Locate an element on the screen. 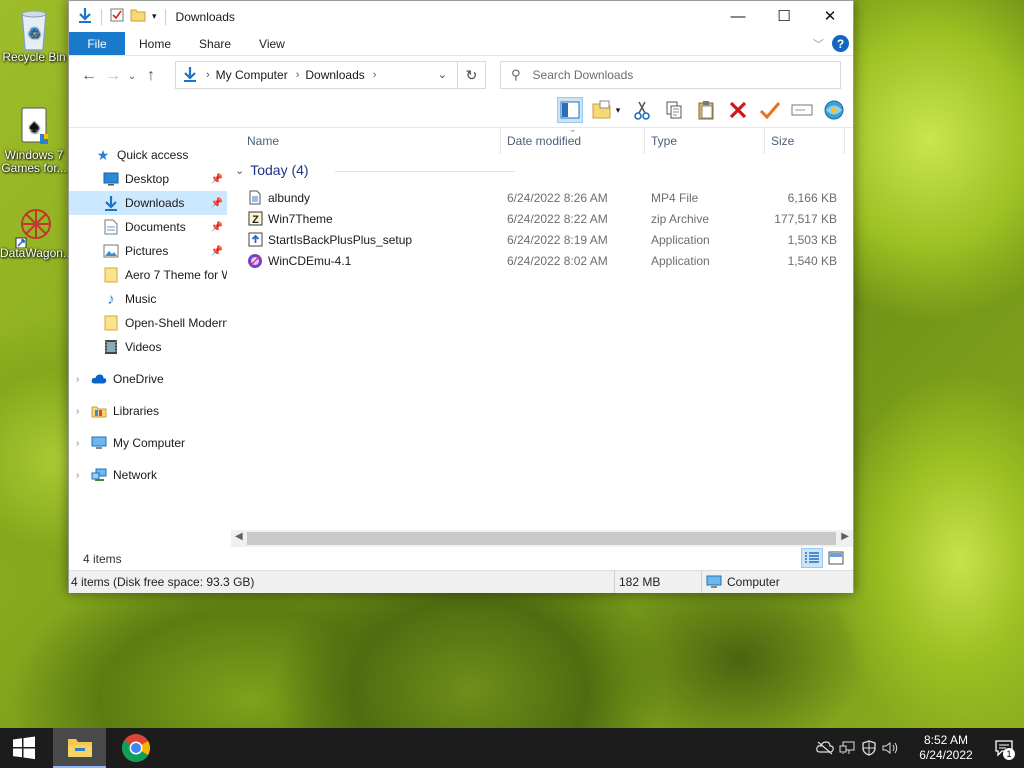 This screenshot has width=1024, height=768. status-row: 4 items is located at coordinates (461, 559).